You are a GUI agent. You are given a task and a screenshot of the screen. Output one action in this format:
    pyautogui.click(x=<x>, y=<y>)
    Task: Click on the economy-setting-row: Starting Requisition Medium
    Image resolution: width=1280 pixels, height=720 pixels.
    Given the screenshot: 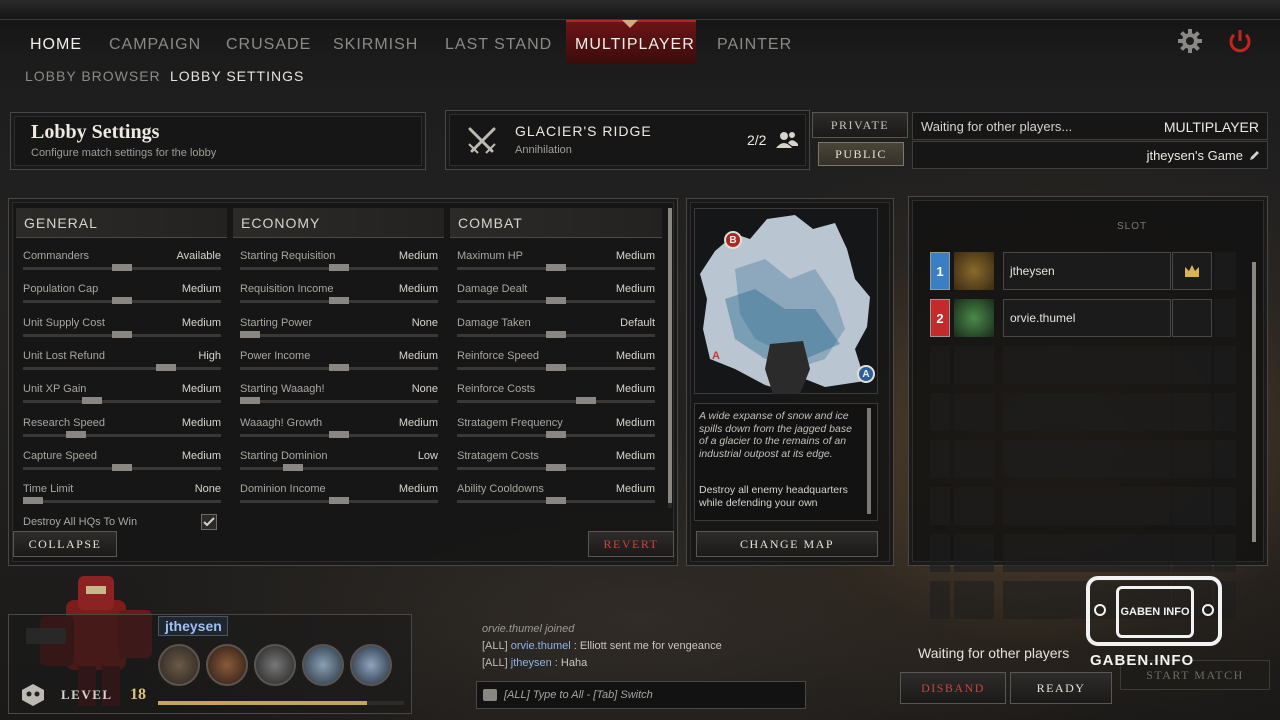 What is the action you would take?
    pyautogui.click(x=339, y=264)
    